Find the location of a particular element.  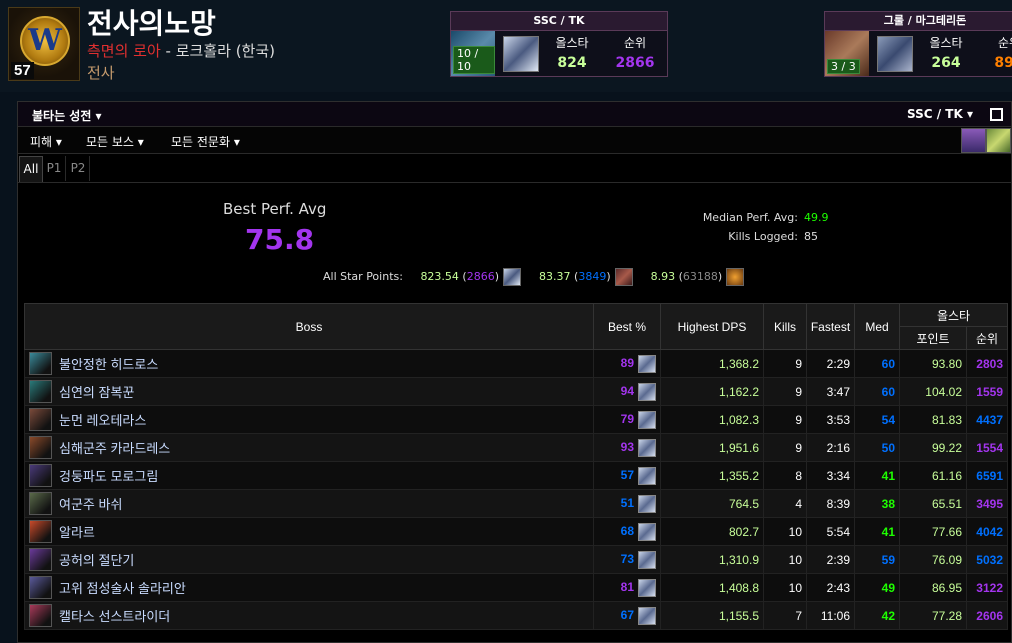

points-cell: 77.28 is located at coordinates (933, 615).